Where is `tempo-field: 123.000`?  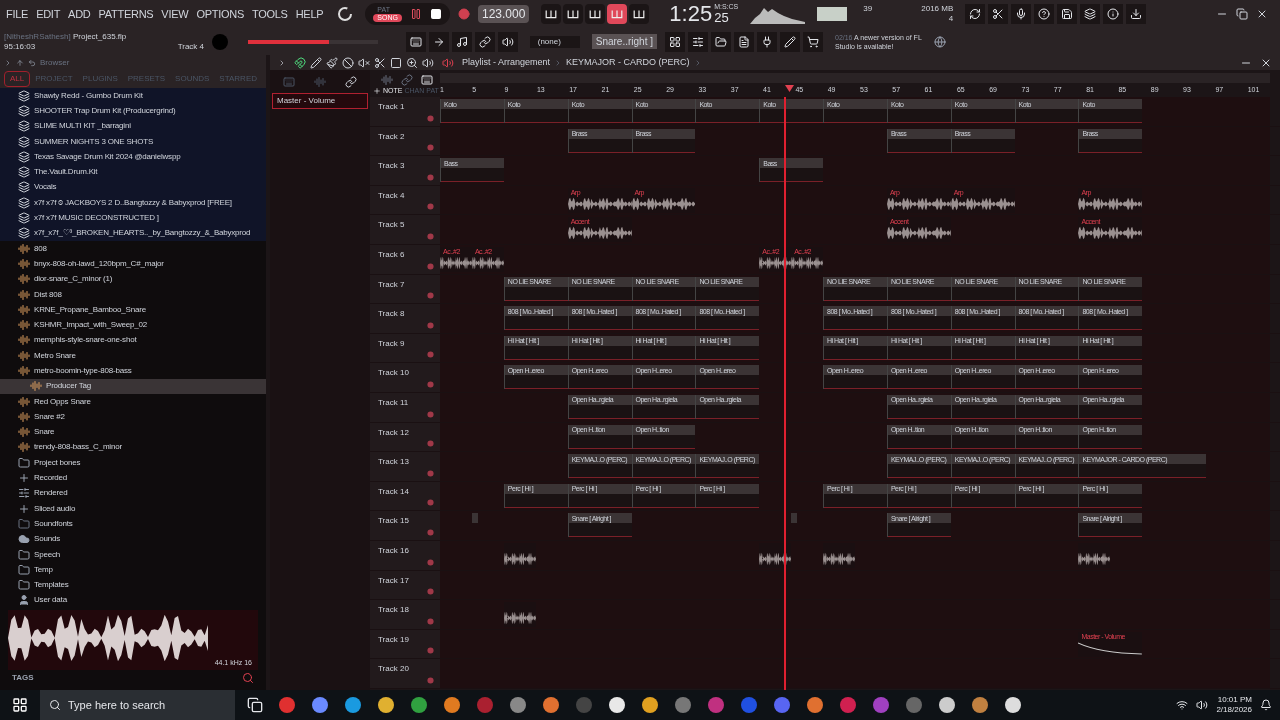
tempo-field: 123.000 is located at coordinates (503, 14).